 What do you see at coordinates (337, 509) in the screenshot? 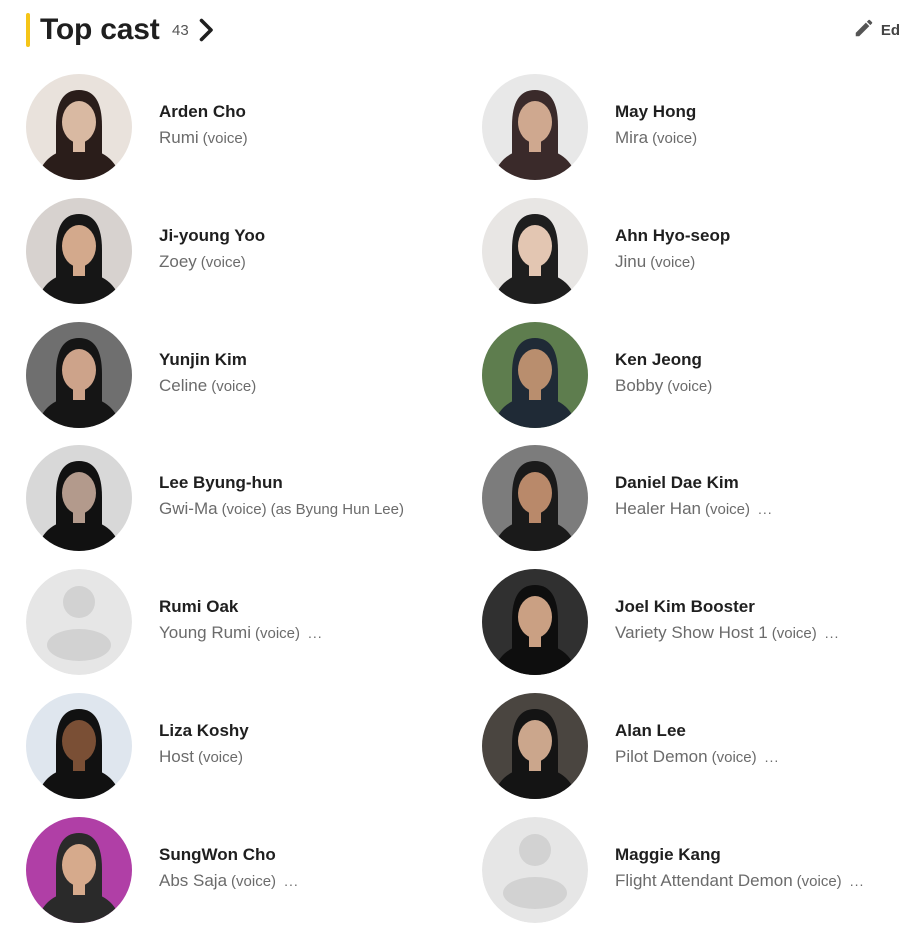
I see `role-attribute: (as Byung Hun Lee)` at bounding box center [337, 509].